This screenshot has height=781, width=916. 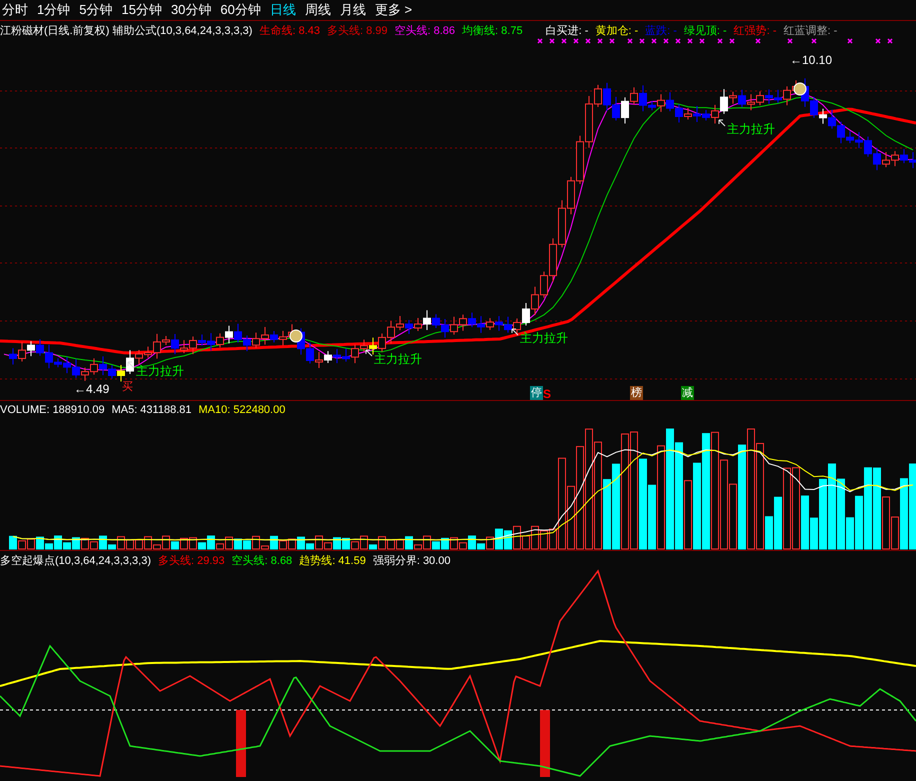 What do you see at coordinates (332, 561) in the screenshot?
I see `legend-label: 趋势线: 41.59` at bounding box center [332, 561].